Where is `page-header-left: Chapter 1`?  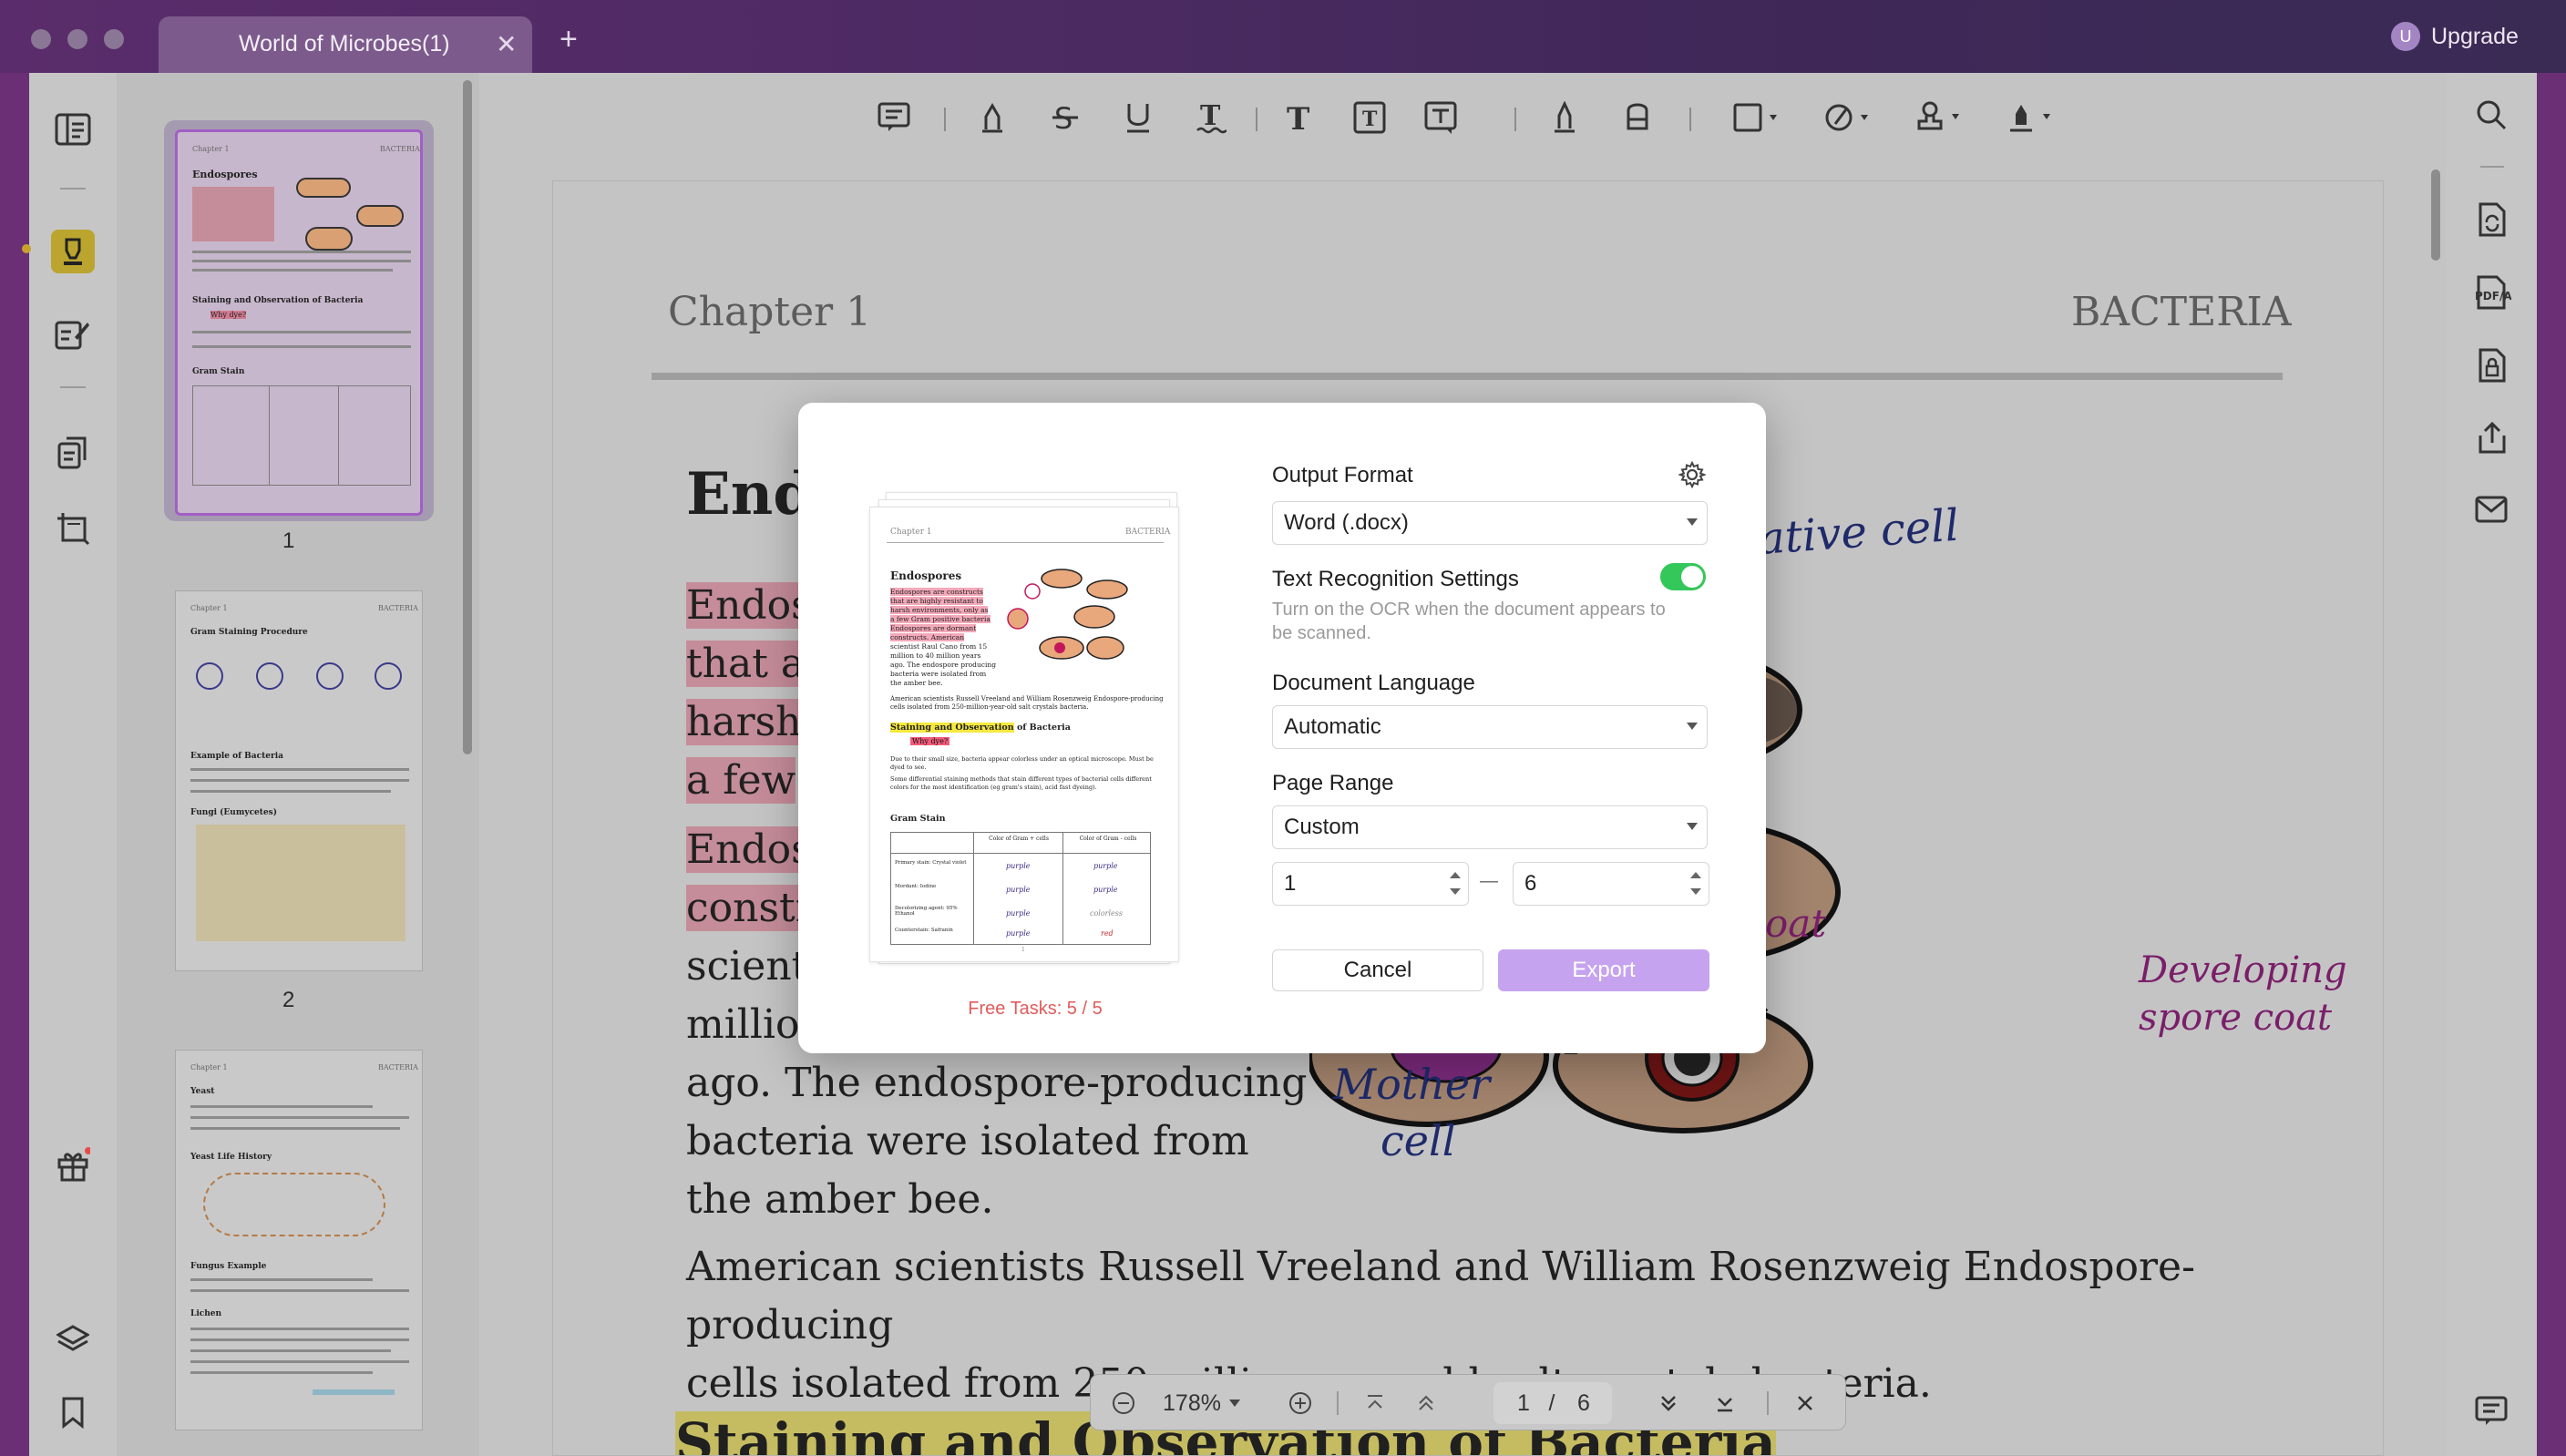 page-header-left: Chapter 1 is located at coordinates (770, 312).